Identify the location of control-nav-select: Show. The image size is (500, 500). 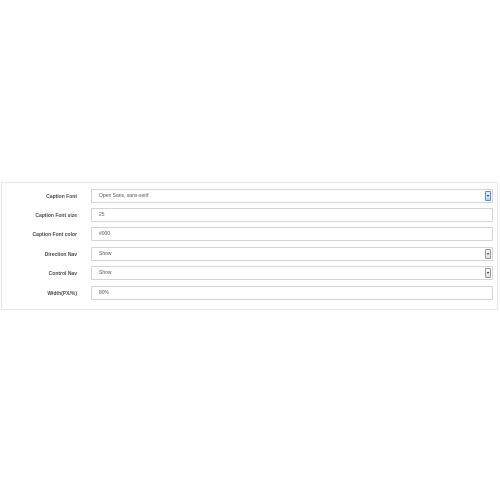
(292, 273).